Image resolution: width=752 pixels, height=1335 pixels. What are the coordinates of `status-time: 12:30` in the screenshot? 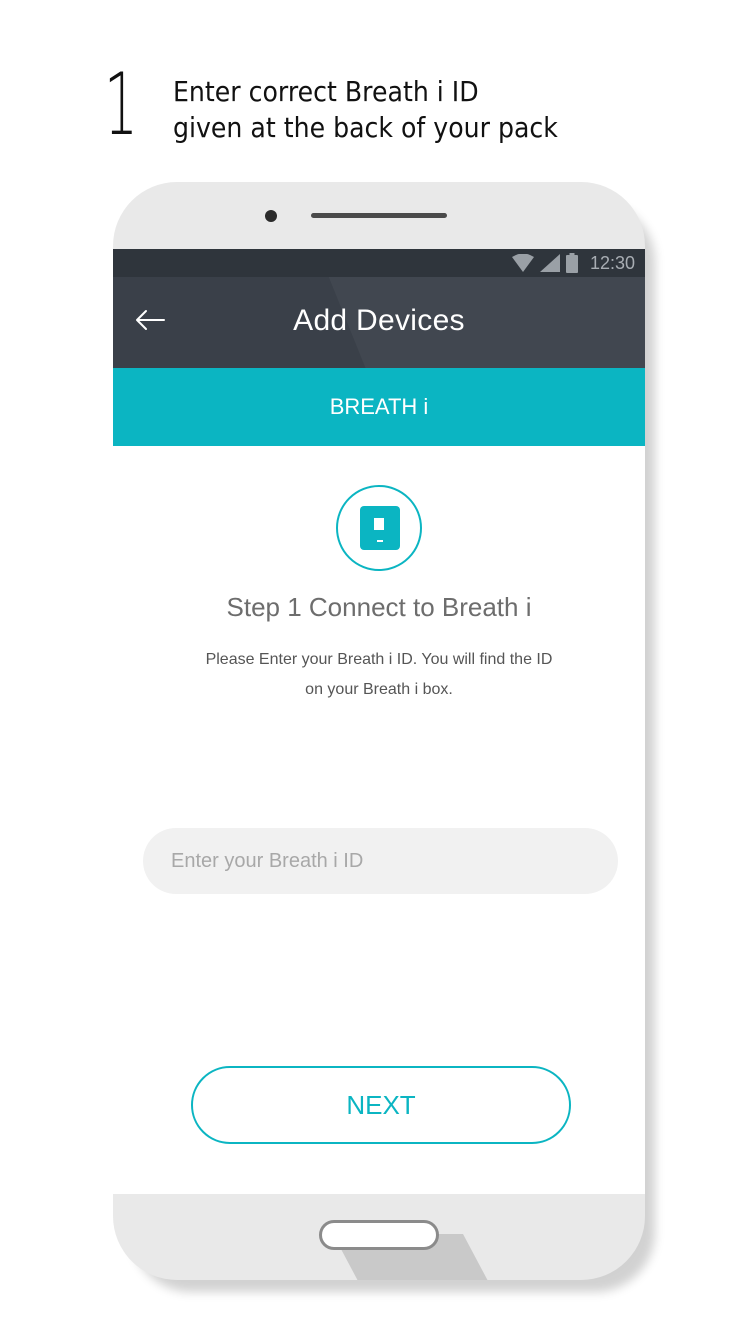 It's located at (612, 262).